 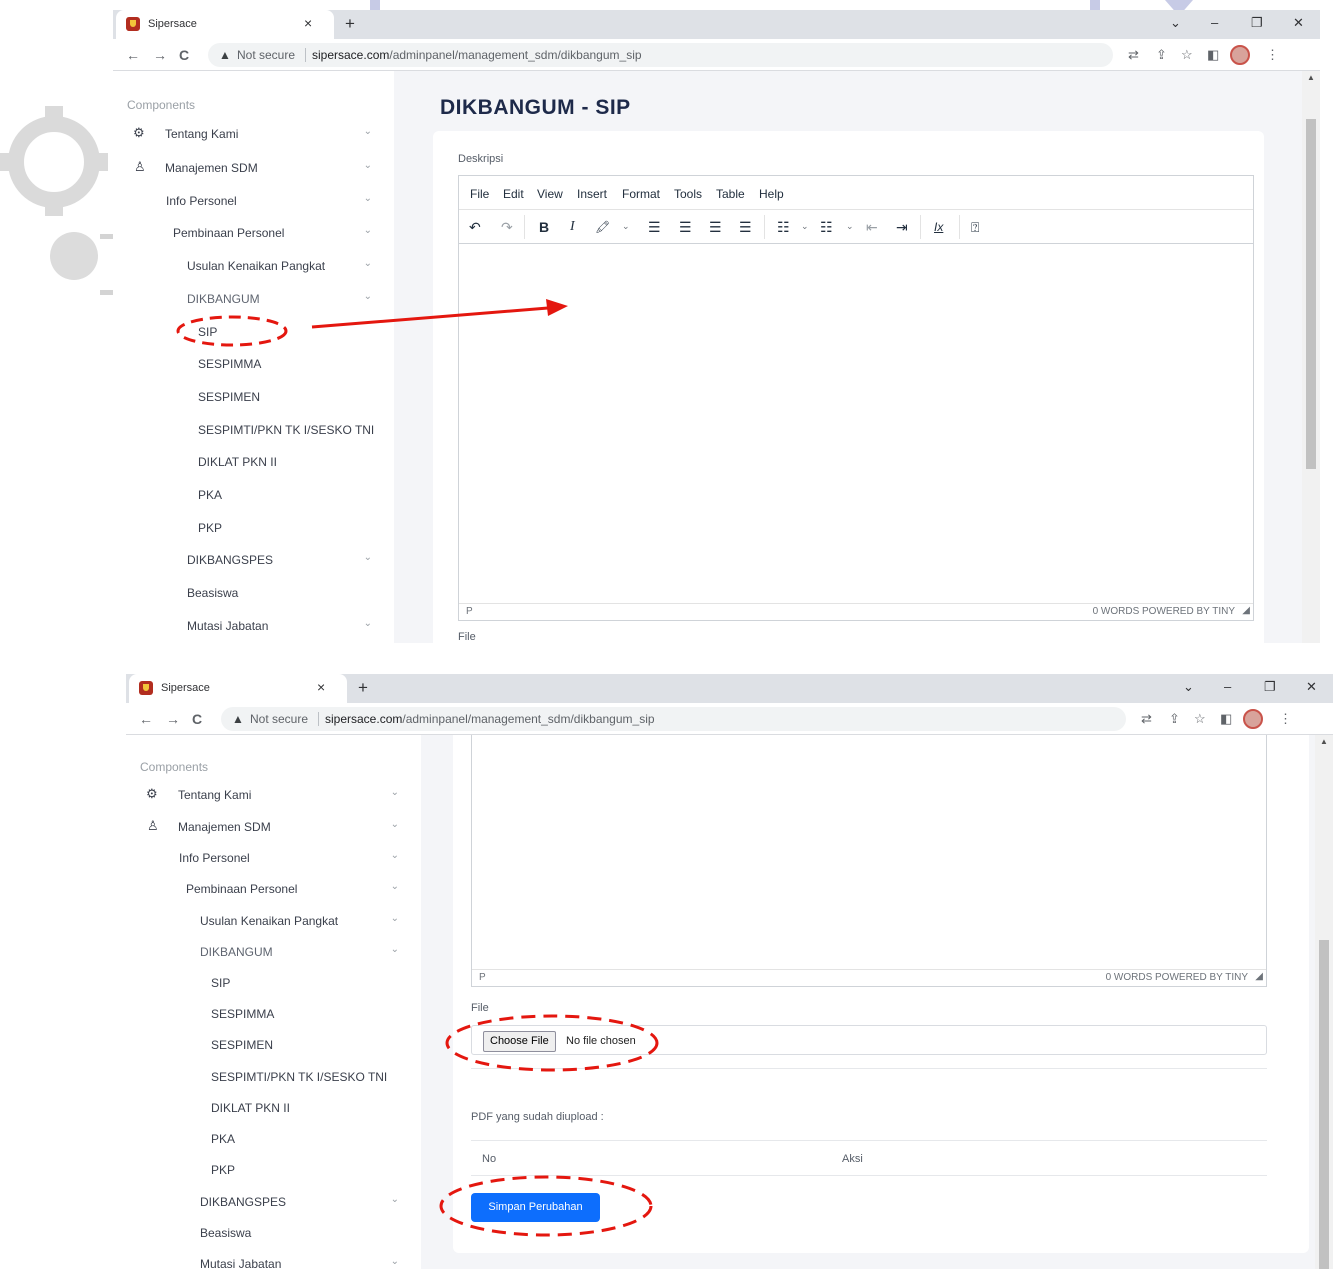 I want to click on browser-tab: Sipersace ×, so click(x=238, y=688).